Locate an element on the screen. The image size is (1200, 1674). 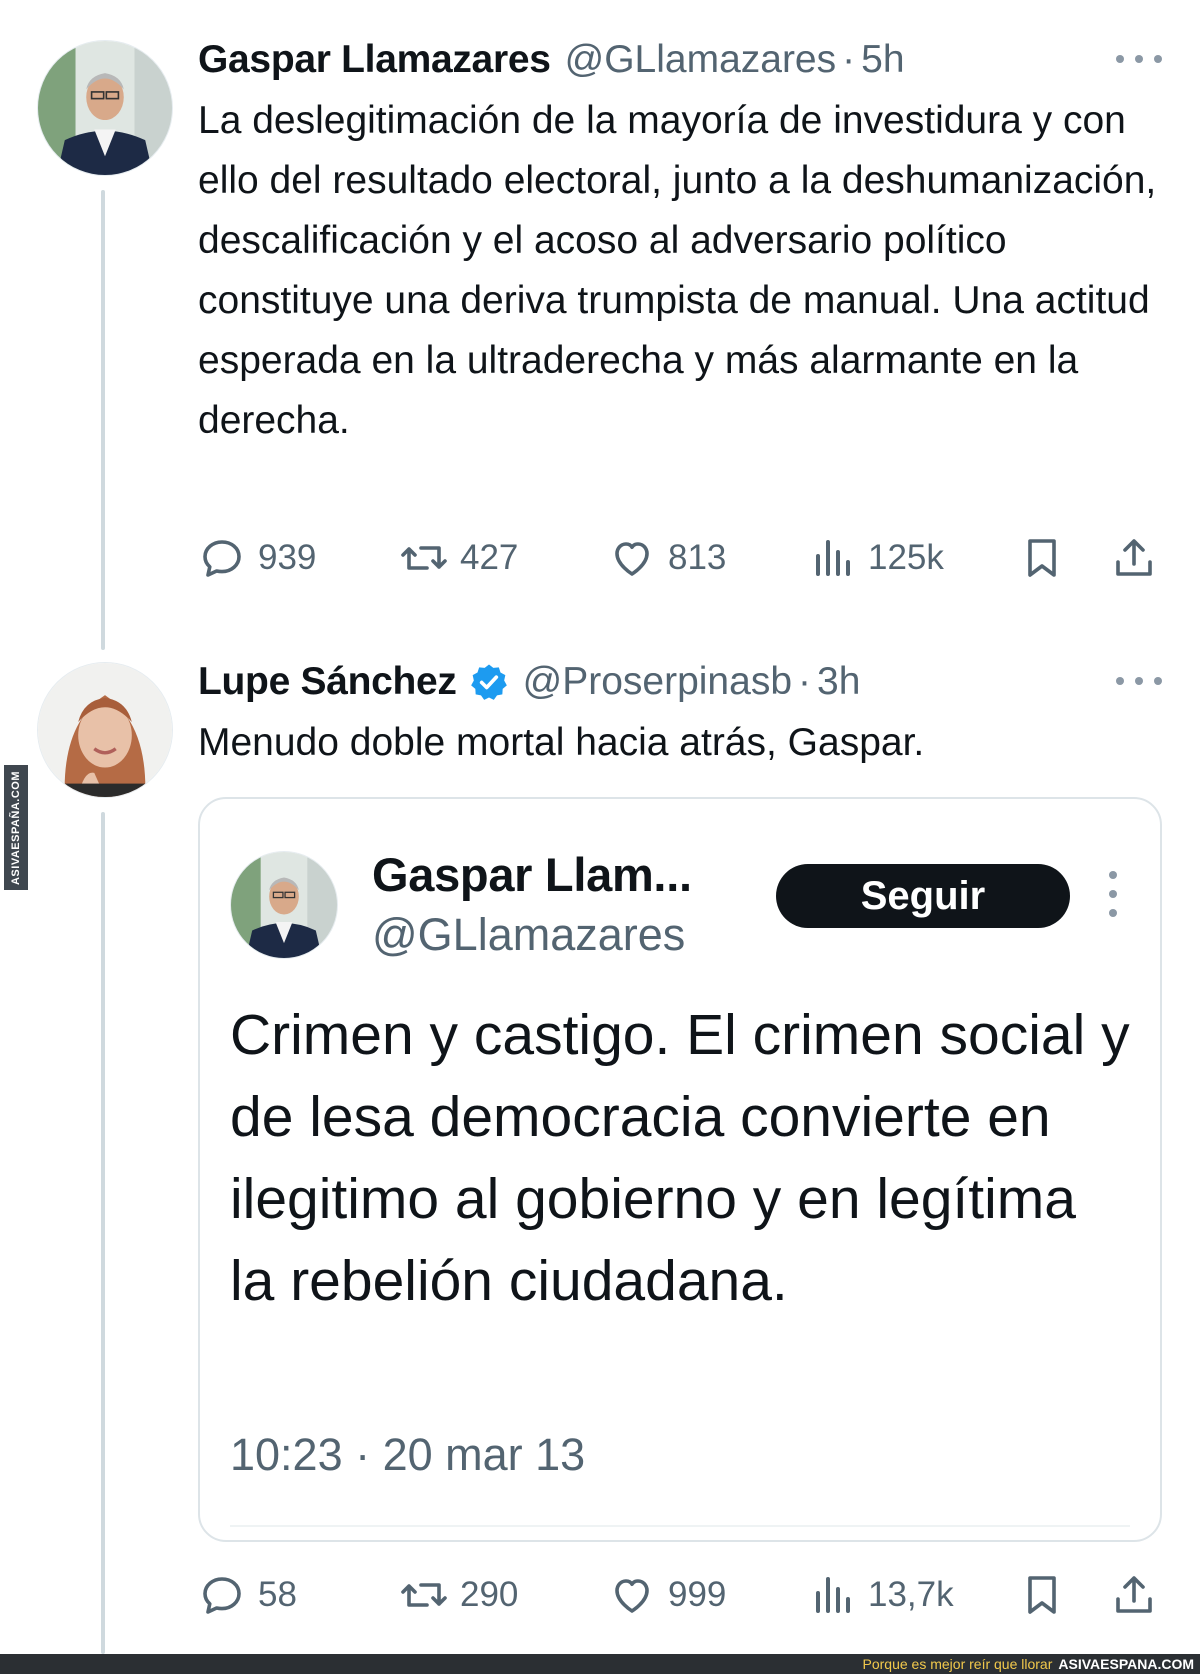
tweet2-reply-button: 58 is located at coordinates (247, 1595).